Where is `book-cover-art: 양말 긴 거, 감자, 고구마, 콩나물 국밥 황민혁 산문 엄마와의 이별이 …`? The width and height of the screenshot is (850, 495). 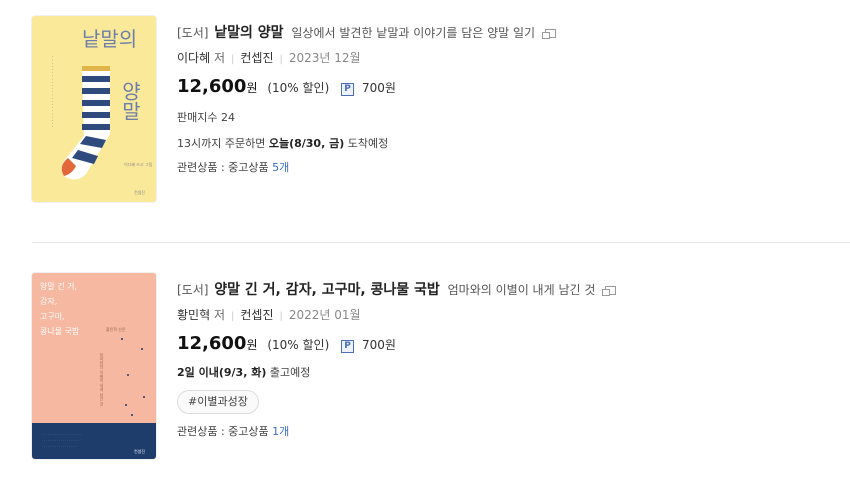 book-cover-art: 양말 긴 거, 감자, 고구마, 콩나물 국밥 황민혁 산문 엄마와의 이별이 … is located at coordinates (94, 366).